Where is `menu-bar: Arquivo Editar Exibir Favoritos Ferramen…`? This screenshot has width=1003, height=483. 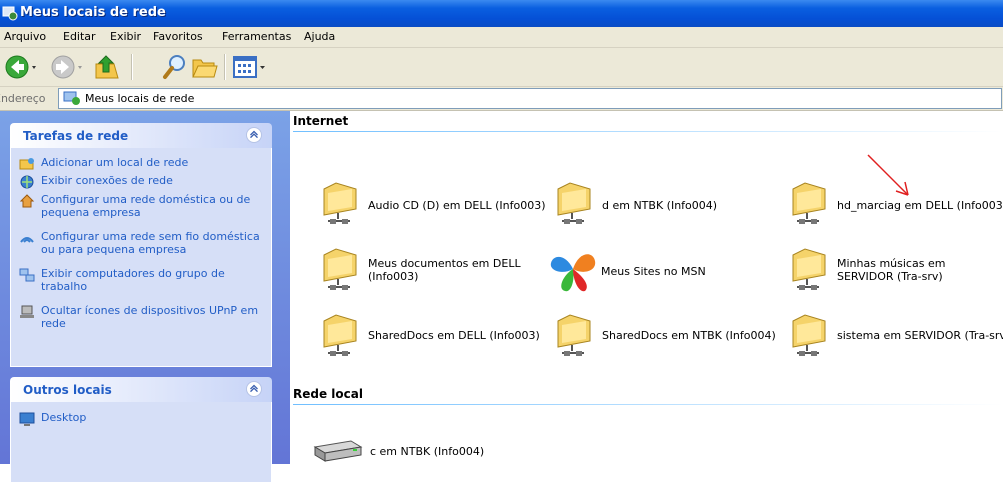 menu-bar: Arquivo Editar Exibir Favoritos Ferramen… is located at coordinates (501, 37).